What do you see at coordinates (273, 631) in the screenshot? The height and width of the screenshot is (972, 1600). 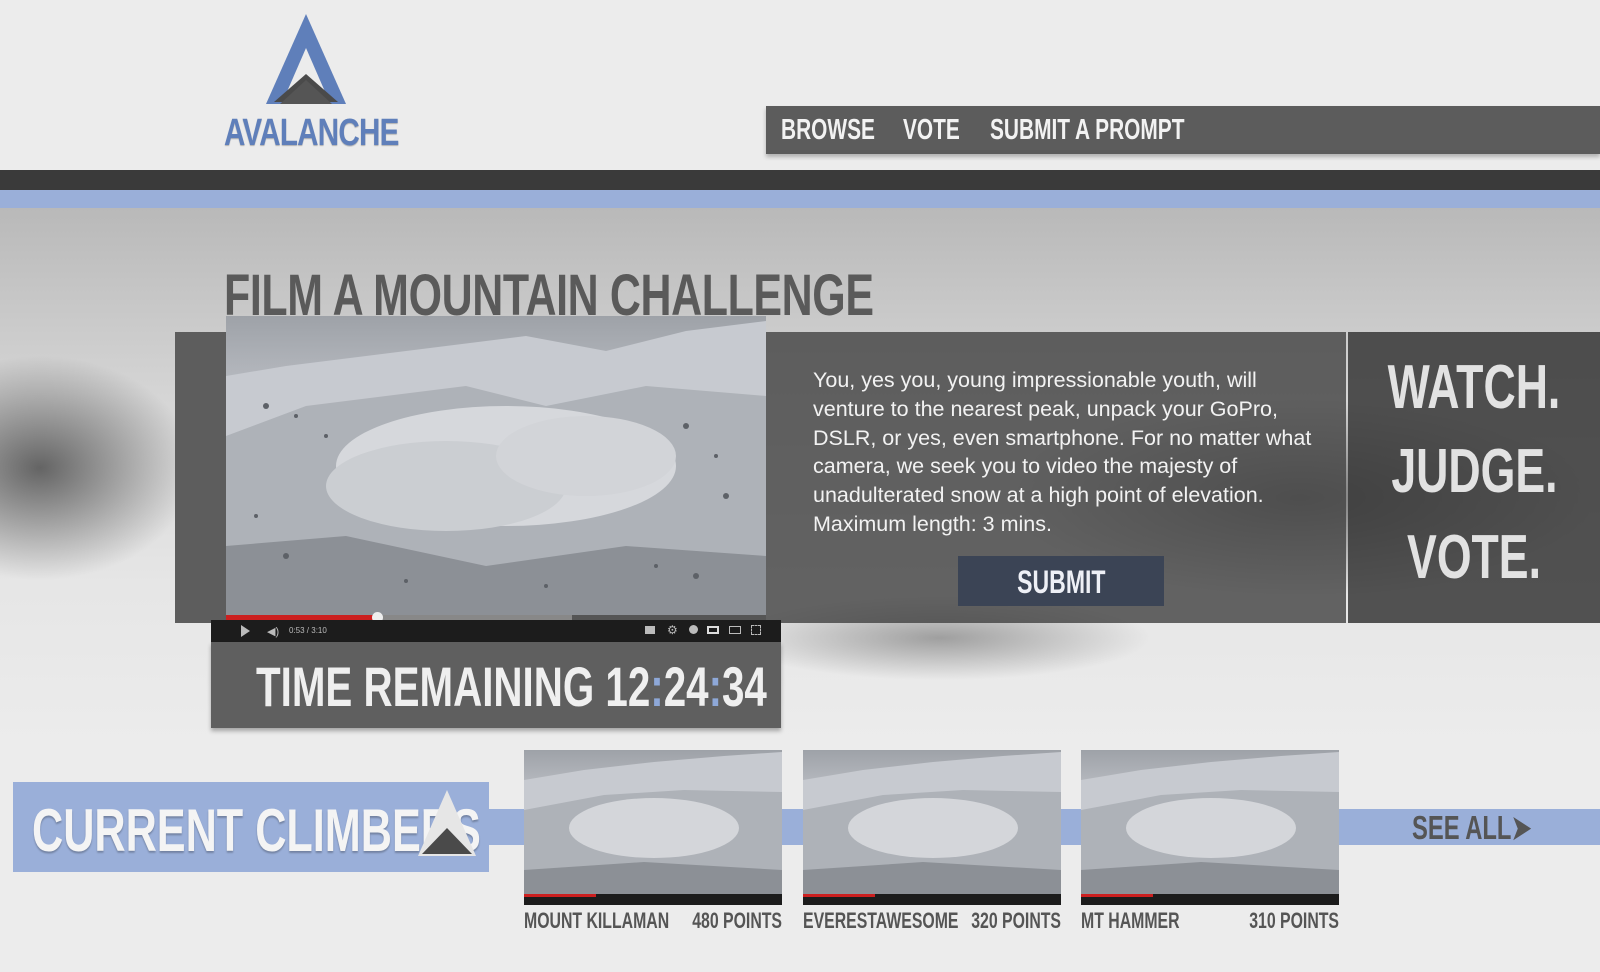 I see `volume-icon: ◀)` at bounding box center [273, 631].